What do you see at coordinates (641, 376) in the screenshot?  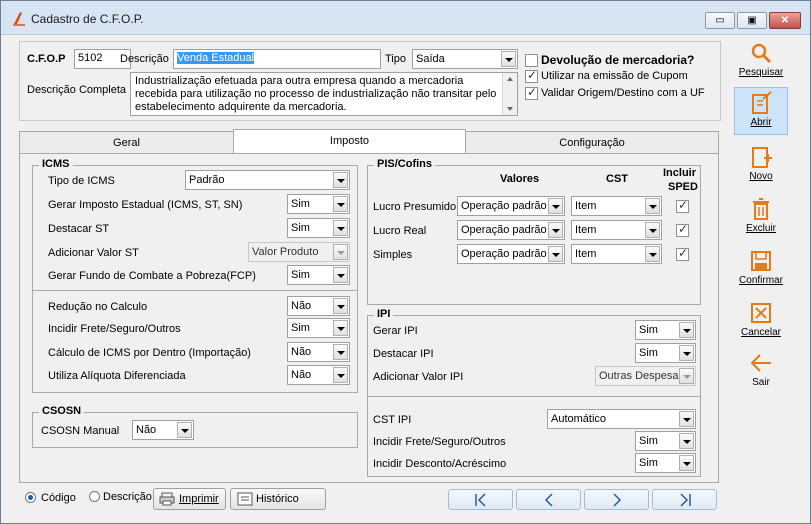 I see `adicionar-ipi-value: Outras Despesas` at bounding box center [641, 376].